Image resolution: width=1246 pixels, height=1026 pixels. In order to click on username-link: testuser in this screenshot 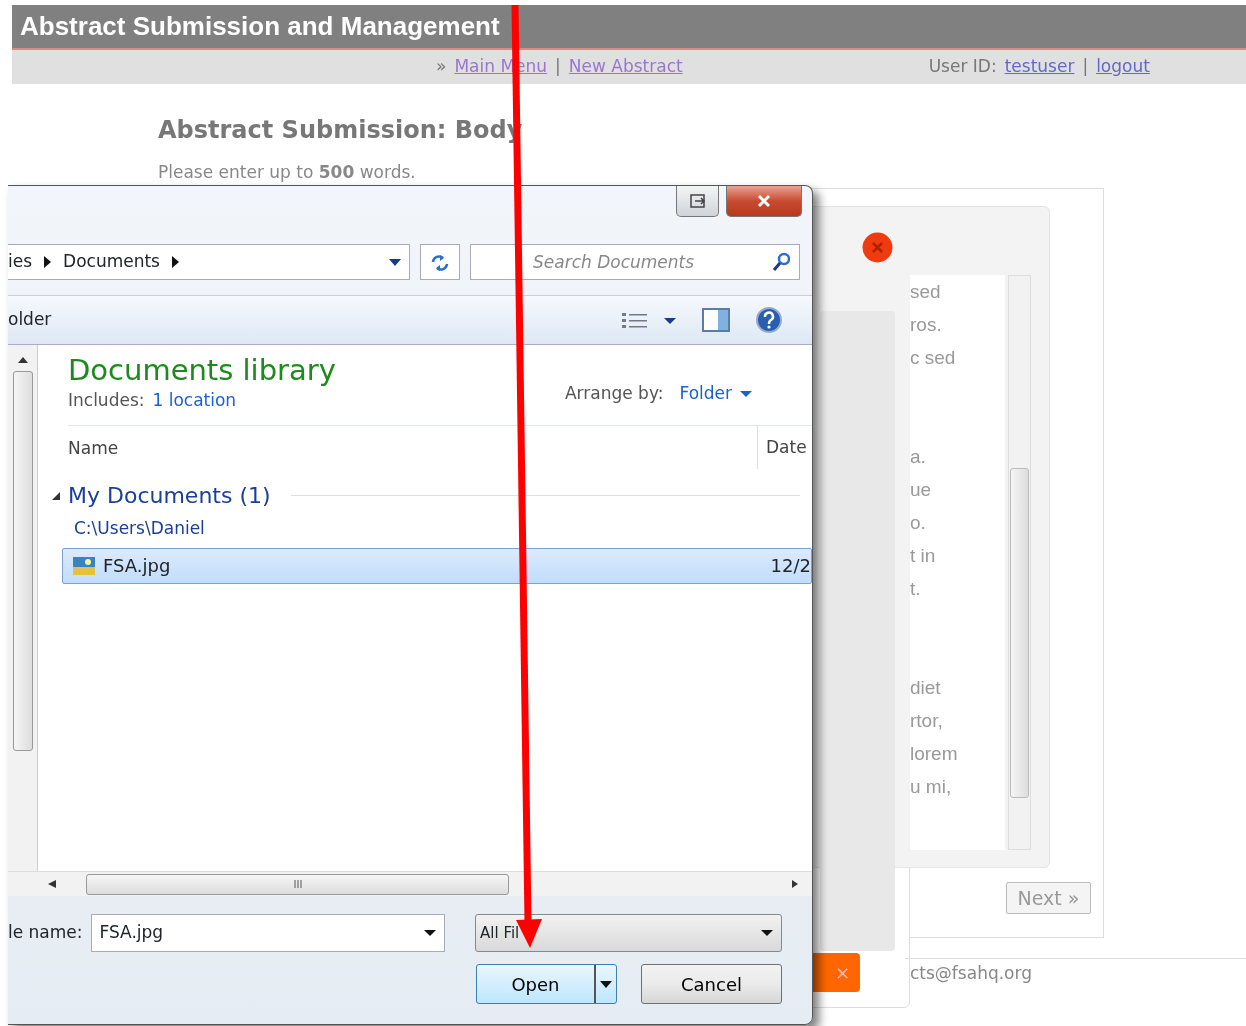, I will do `click(1039, 67)`.